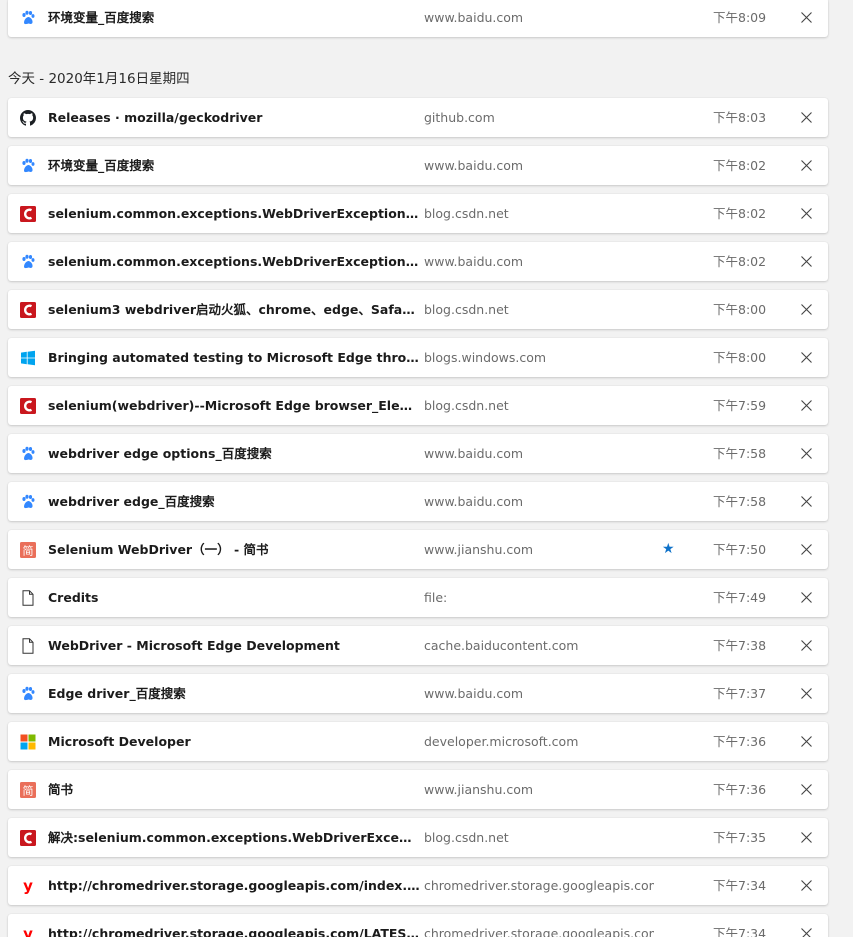 Image resolution: width=853 pixels, height=937 pixels. Describe the element at coordinates (479, 789) in the screenshot. I see `entry-domain: www.jianshu.com` at that location.